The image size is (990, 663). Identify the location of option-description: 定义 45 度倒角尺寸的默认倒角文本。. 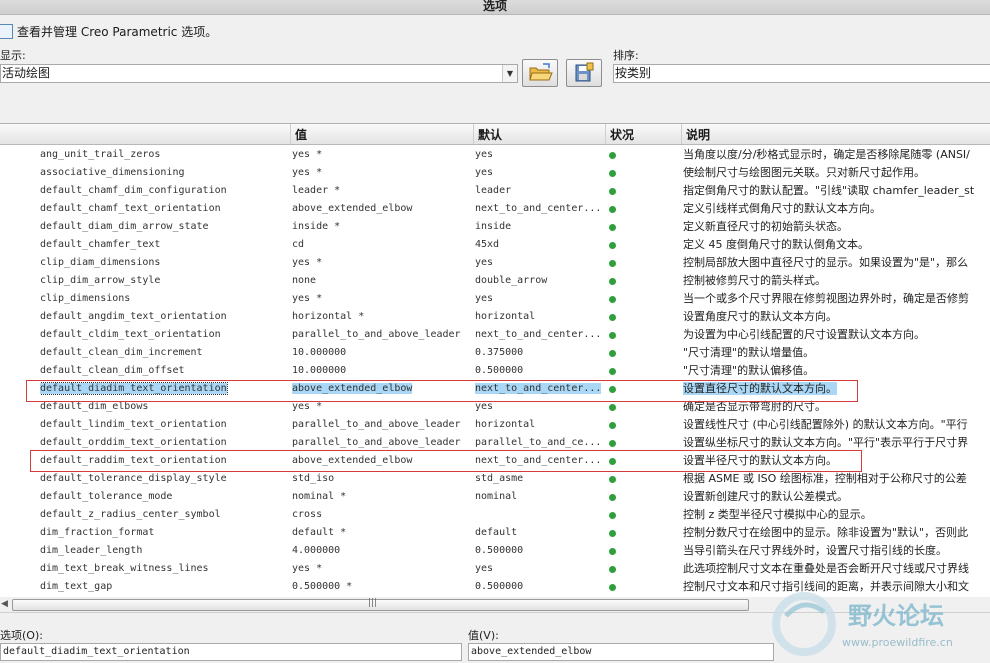
(776, 244).